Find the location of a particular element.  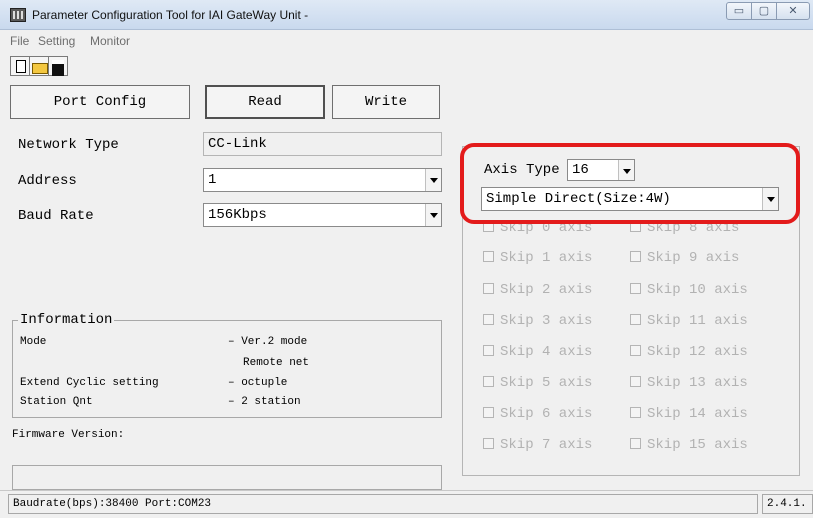

info-station-qnt-label: Station Qnt is located at coordinates (56, 402).